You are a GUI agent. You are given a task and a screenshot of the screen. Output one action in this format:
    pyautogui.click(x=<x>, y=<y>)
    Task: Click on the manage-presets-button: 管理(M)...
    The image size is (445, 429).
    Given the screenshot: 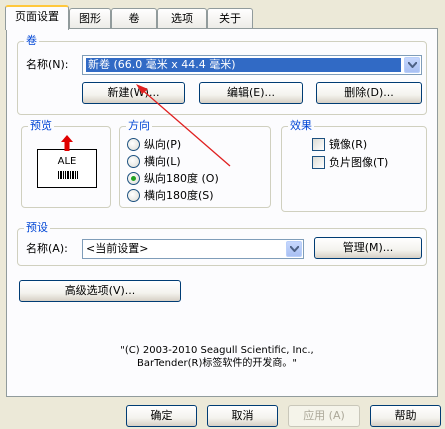 What is the action you would take?
    pyautogui.click(x=368, y=248)
    